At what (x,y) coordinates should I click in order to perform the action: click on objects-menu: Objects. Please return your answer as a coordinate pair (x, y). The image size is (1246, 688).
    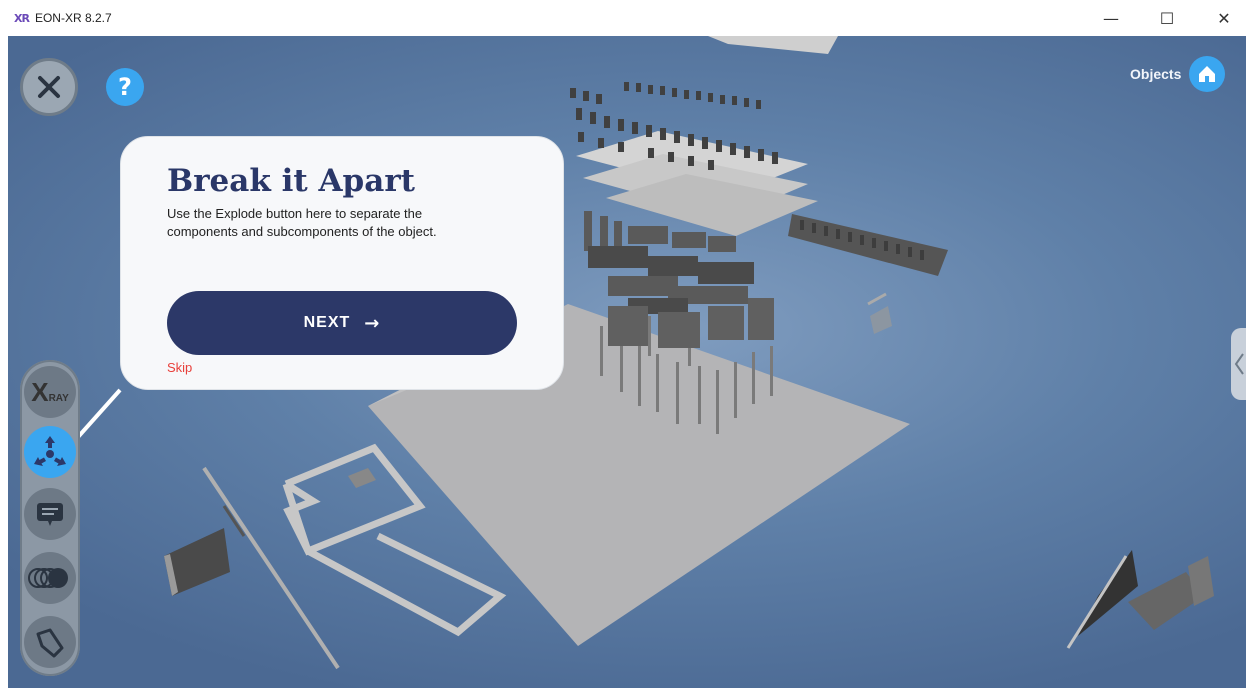
    Looking at the image, I should click on (1178, 74).